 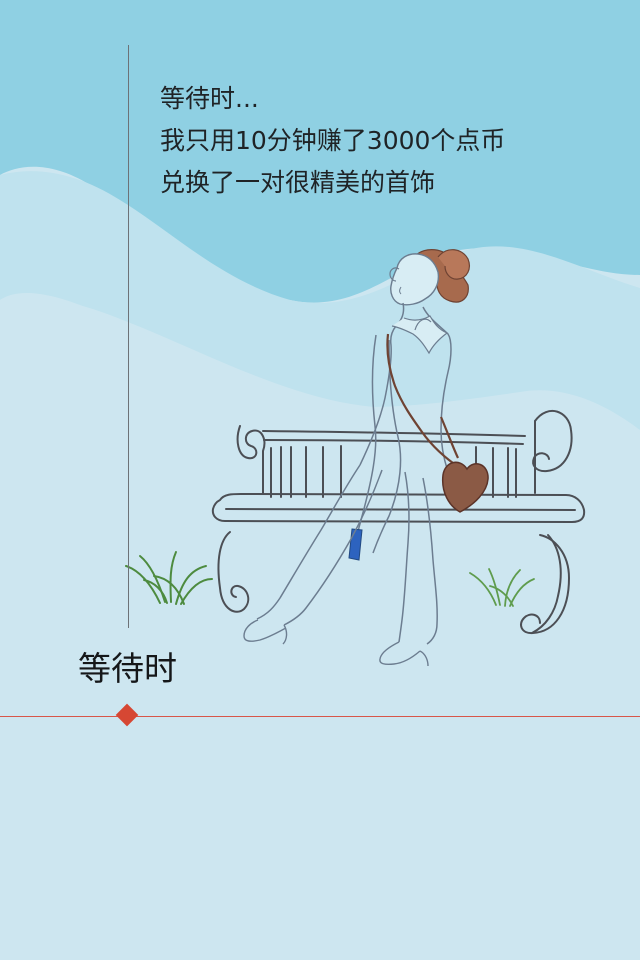 I want to click on story-line-3: 兑换了一对很精美的首饰, so click(x=298, y=182).